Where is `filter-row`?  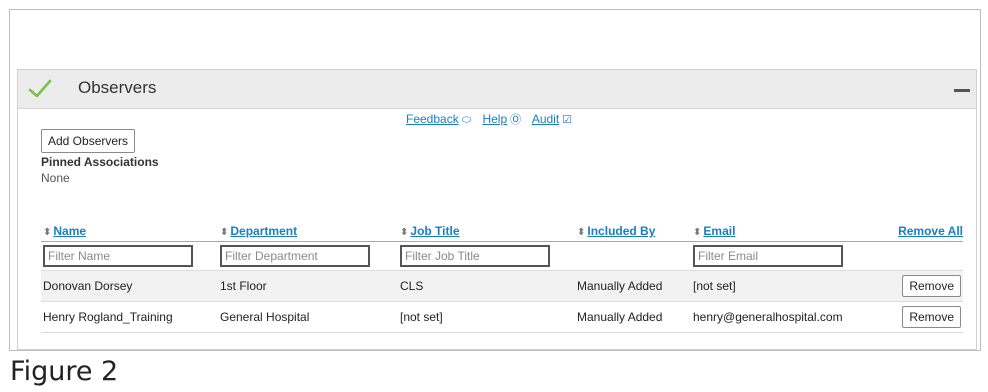
filter-row is located at coordinates (502, 256).